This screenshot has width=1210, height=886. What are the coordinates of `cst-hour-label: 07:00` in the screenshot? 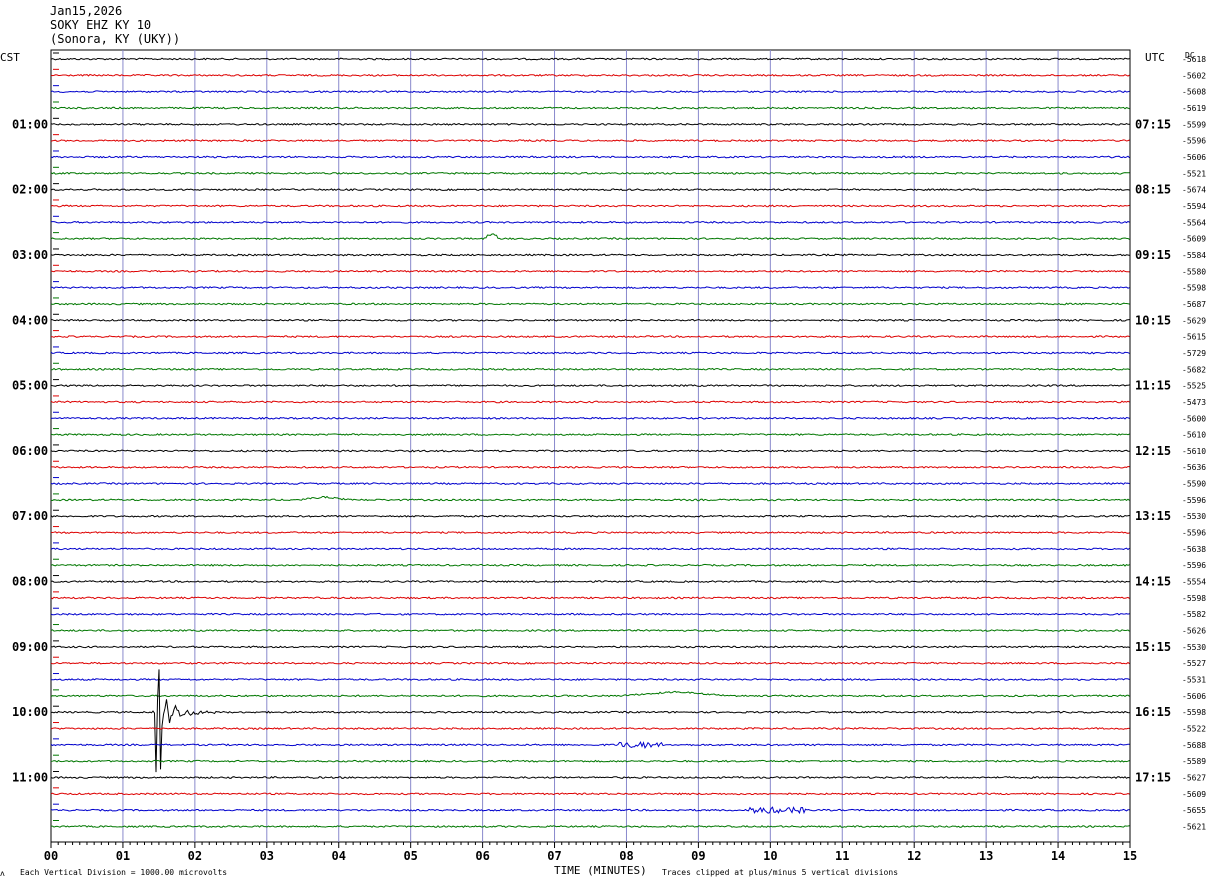 It's located at (30, 516).